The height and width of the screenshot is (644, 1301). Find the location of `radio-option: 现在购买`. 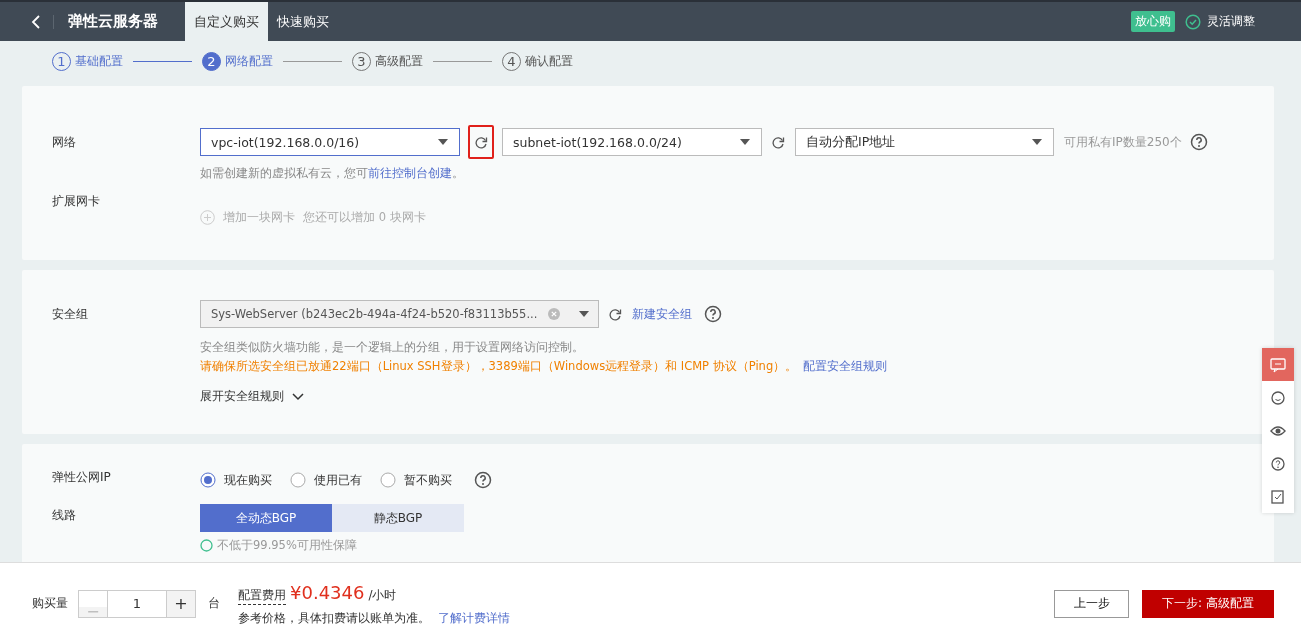

radio-option: 现在购买 is located at coordinates (236, 480).